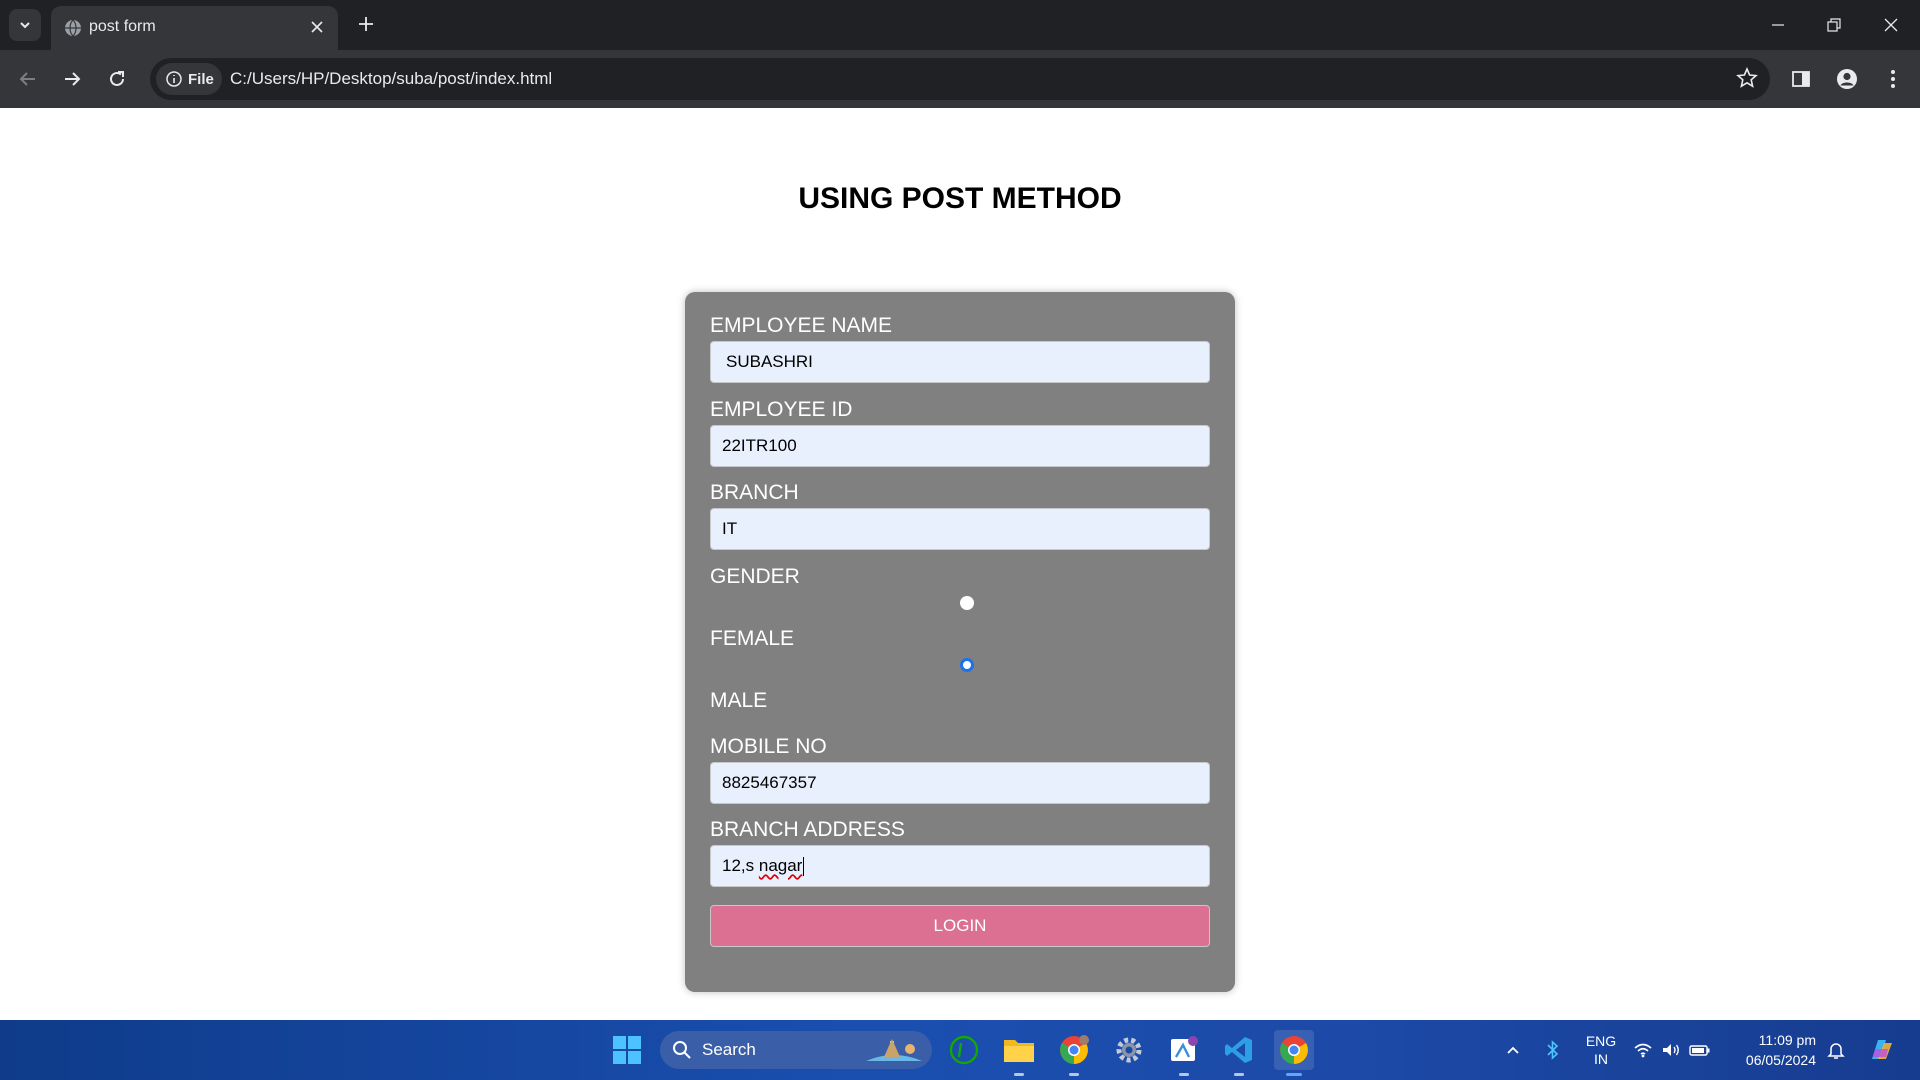 Image resolution: width=1920 pixels, height=1080 pixels. What do you see at coordinates (780, 865) in the screenshot?
I see `address-misspelled-word: nagar` at bounding box center [780, 865].